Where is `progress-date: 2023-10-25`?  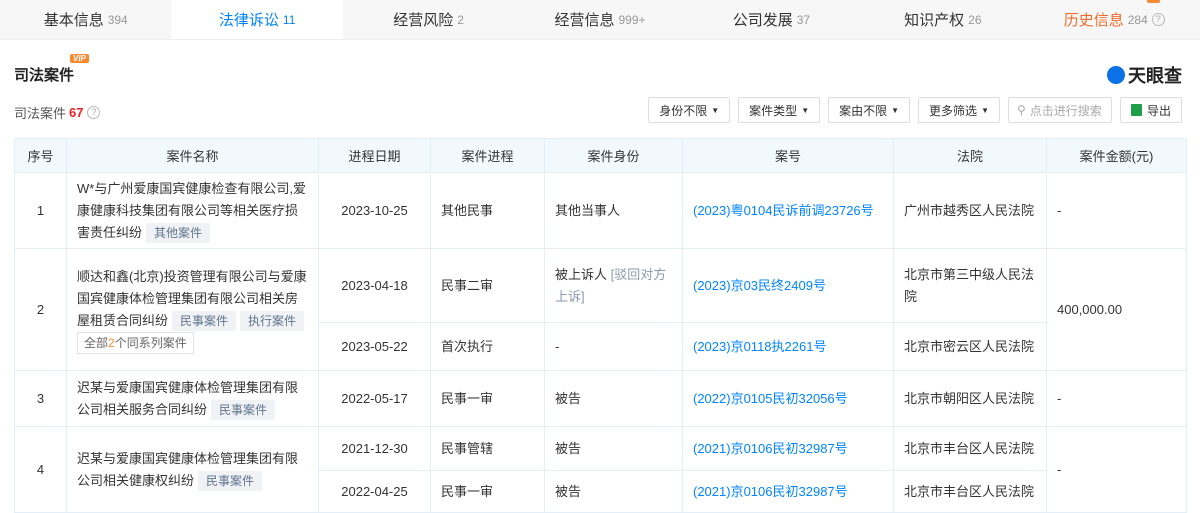 progress-date: 2023-10-25 is located at coordinates (374, 210).